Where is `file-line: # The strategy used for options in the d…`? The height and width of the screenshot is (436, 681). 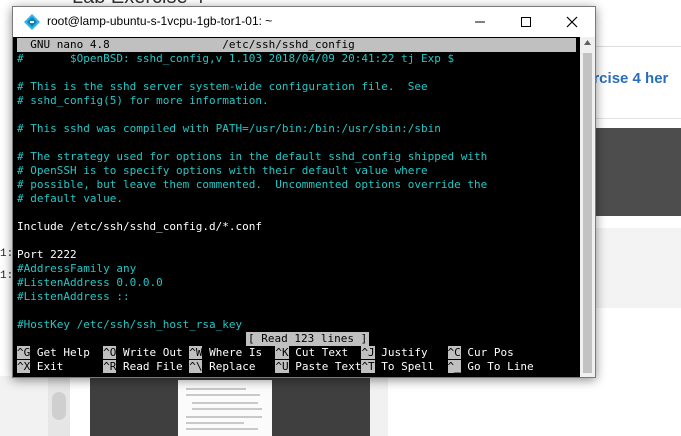 file-line: # The strategy used for options in the d… is located at coordinates (252, 157).